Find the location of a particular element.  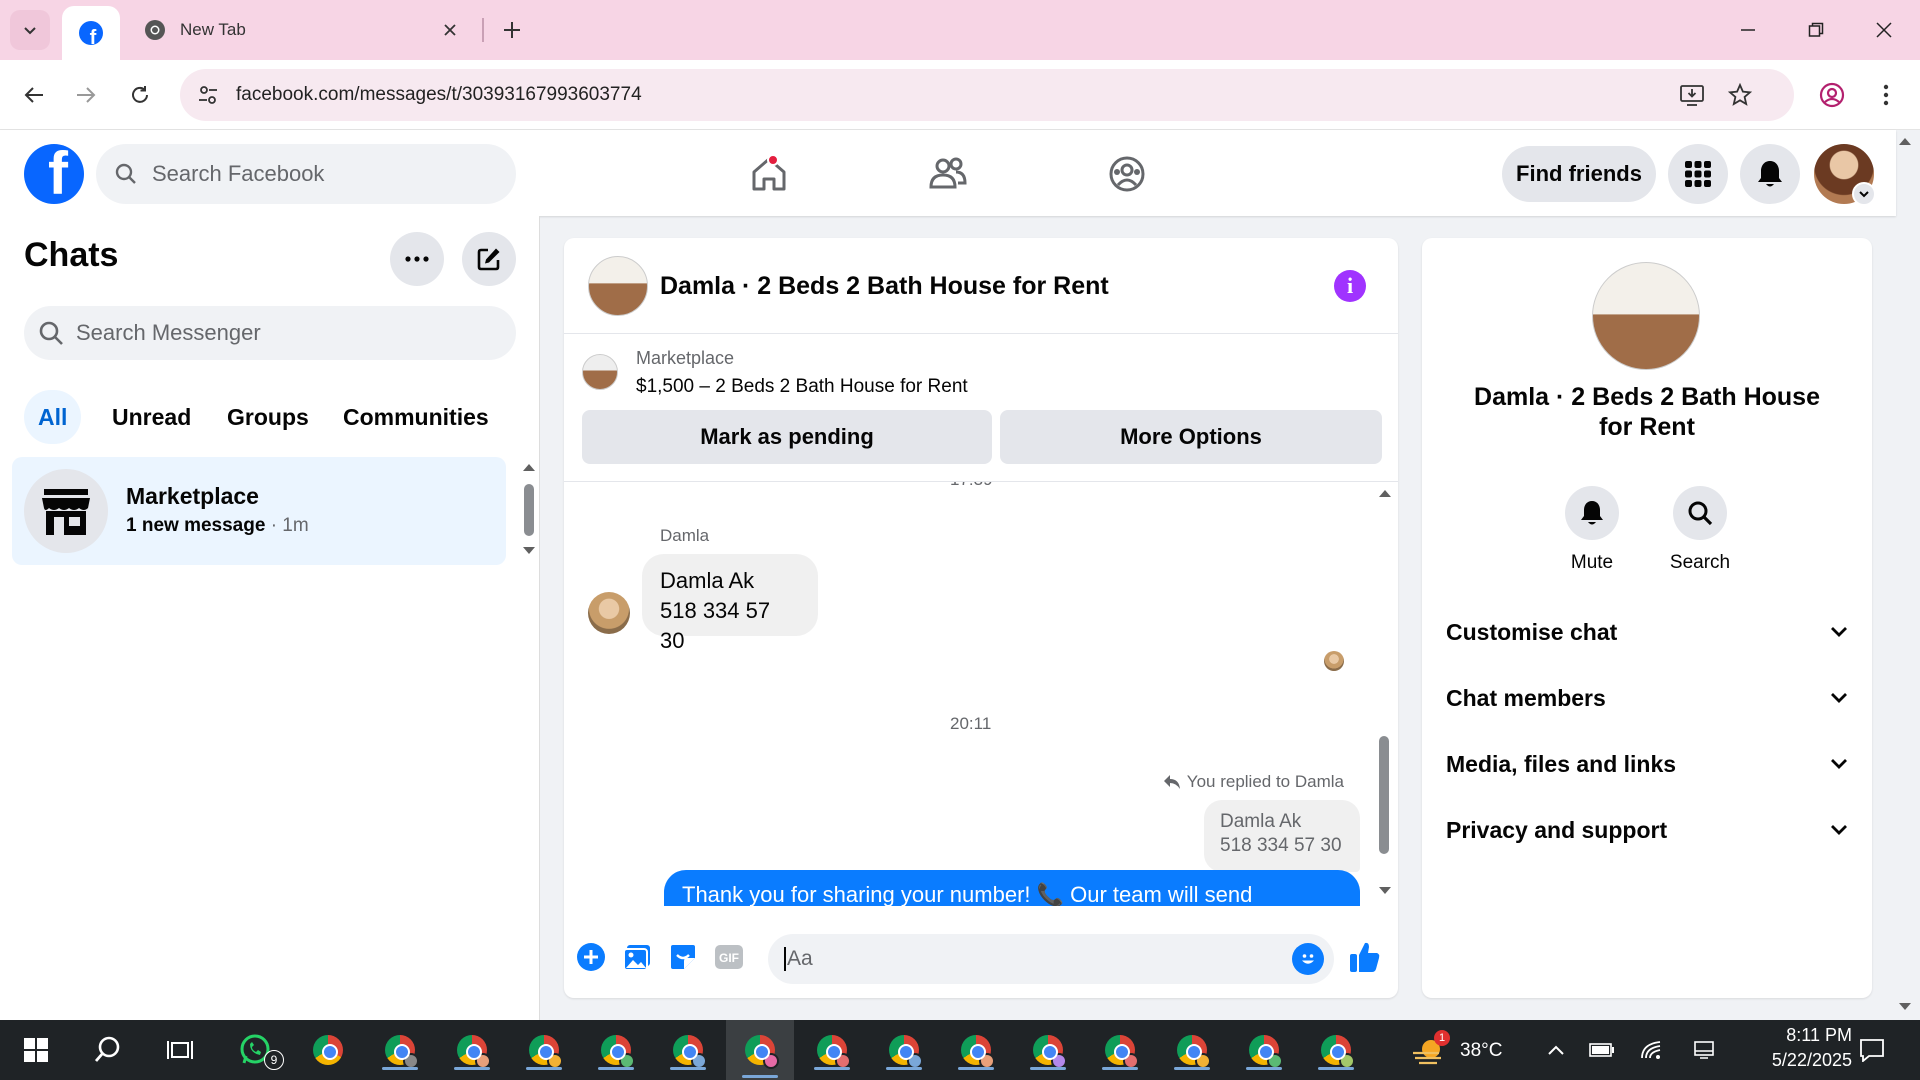

section-chat-members: Chat members is located at coordinates (1647, 698).